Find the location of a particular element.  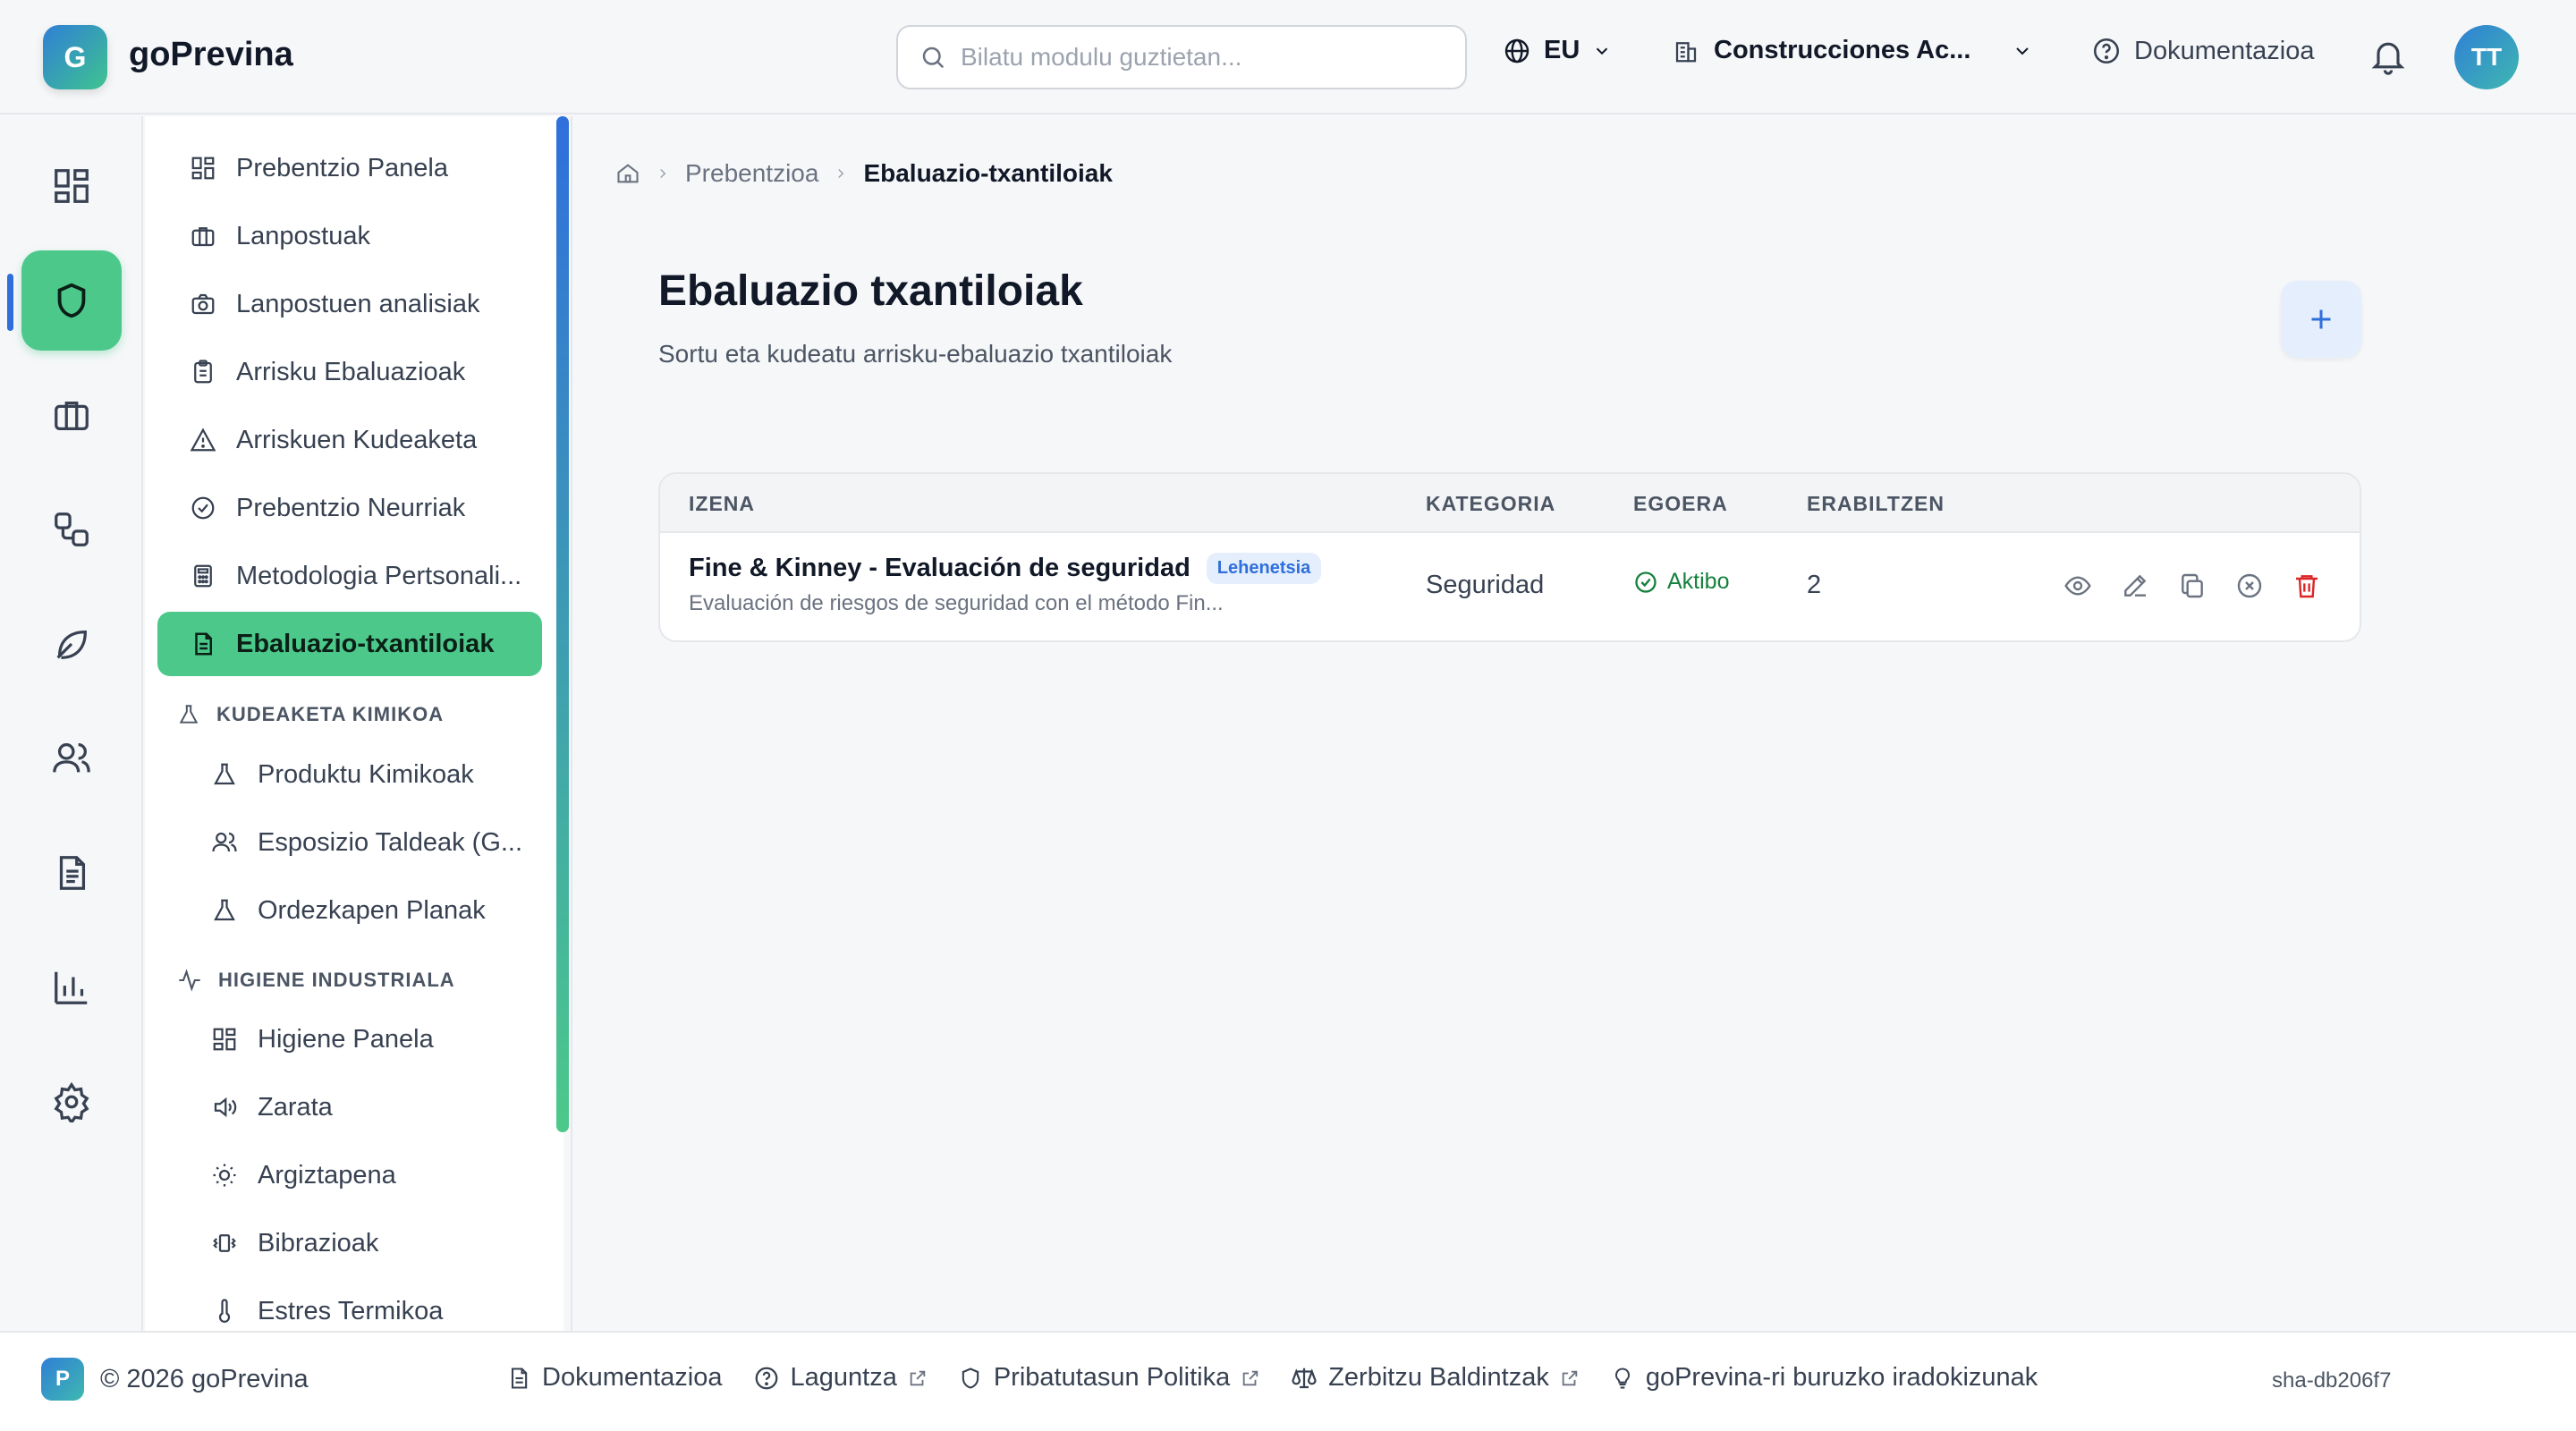

row-actions is located at coordinates (2192, 586).